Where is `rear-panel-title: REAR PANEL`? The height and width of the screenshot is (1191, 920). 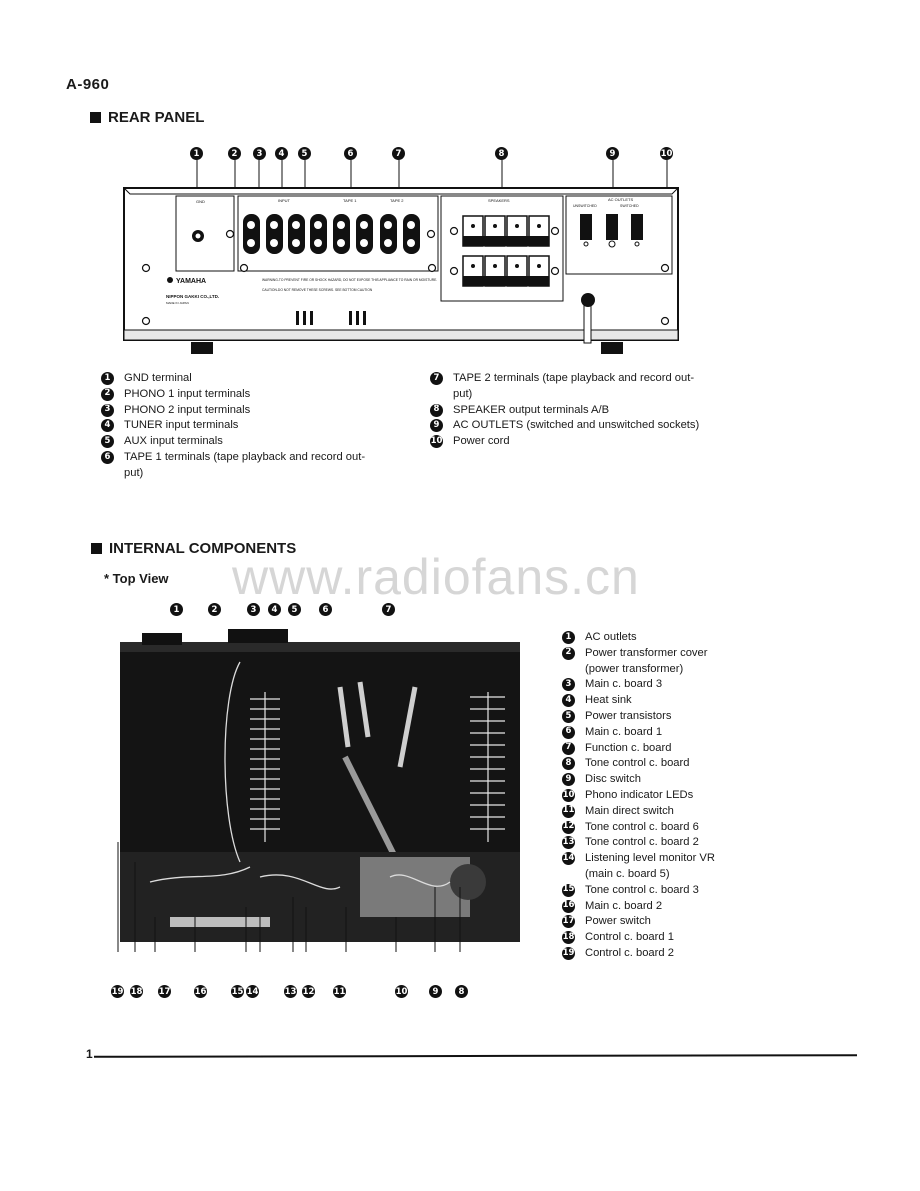 rear-panel-title: REAR PANEL is located at coordinates (156, 117).